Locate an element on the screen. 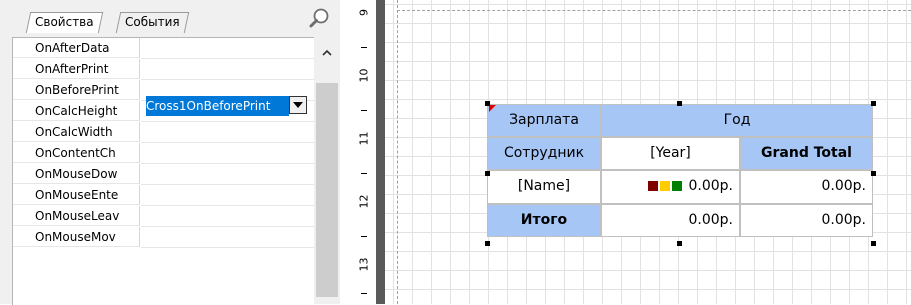  scroll-up-icon is located at coordinates (327, 53).